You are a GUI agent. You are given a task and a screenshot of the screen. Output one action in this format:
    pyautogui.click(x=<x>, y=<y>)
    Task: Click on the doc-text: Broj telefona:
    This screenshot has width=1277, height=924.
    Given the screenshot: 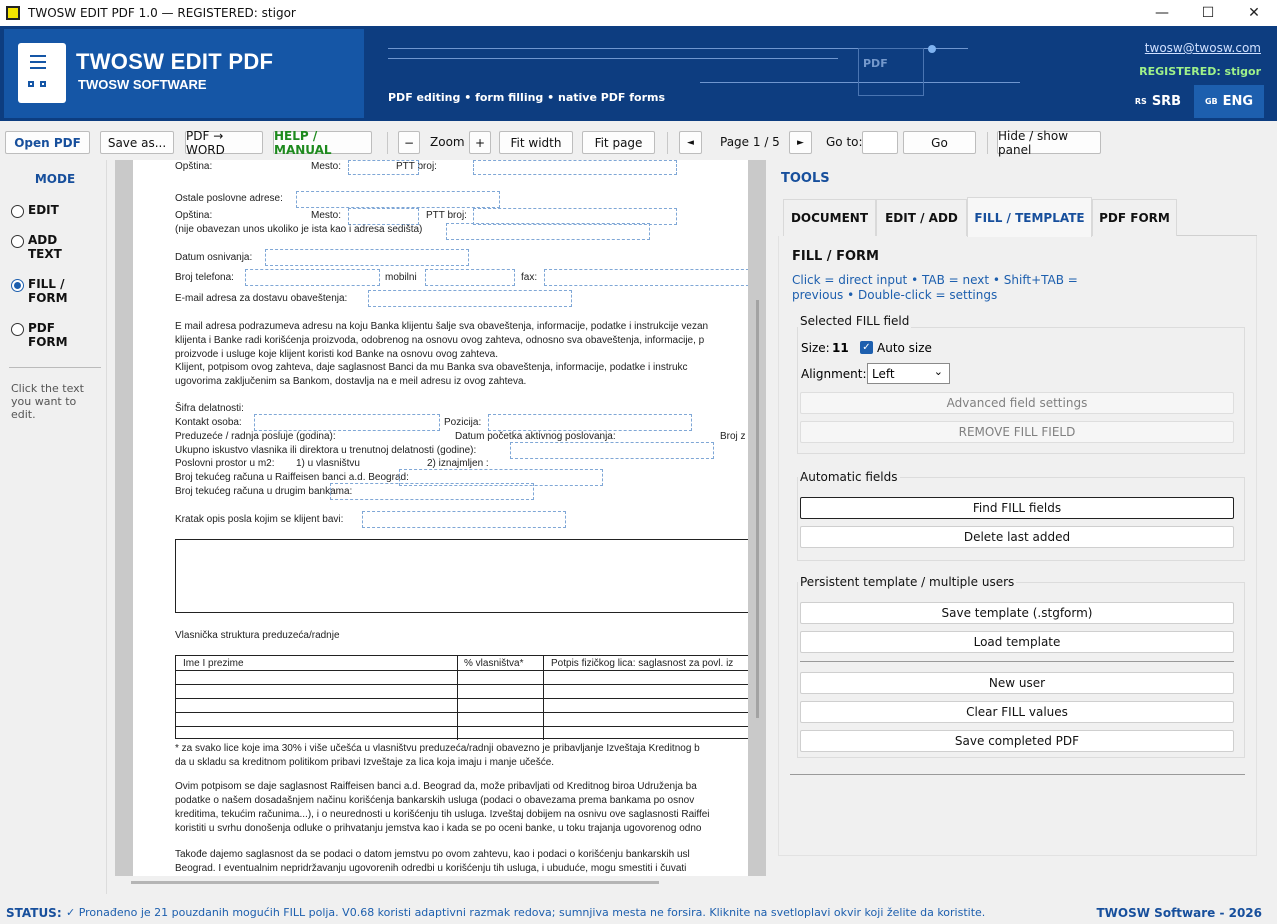 What is the action you would take?
    pyautogui.click(x=204, y=277)
    